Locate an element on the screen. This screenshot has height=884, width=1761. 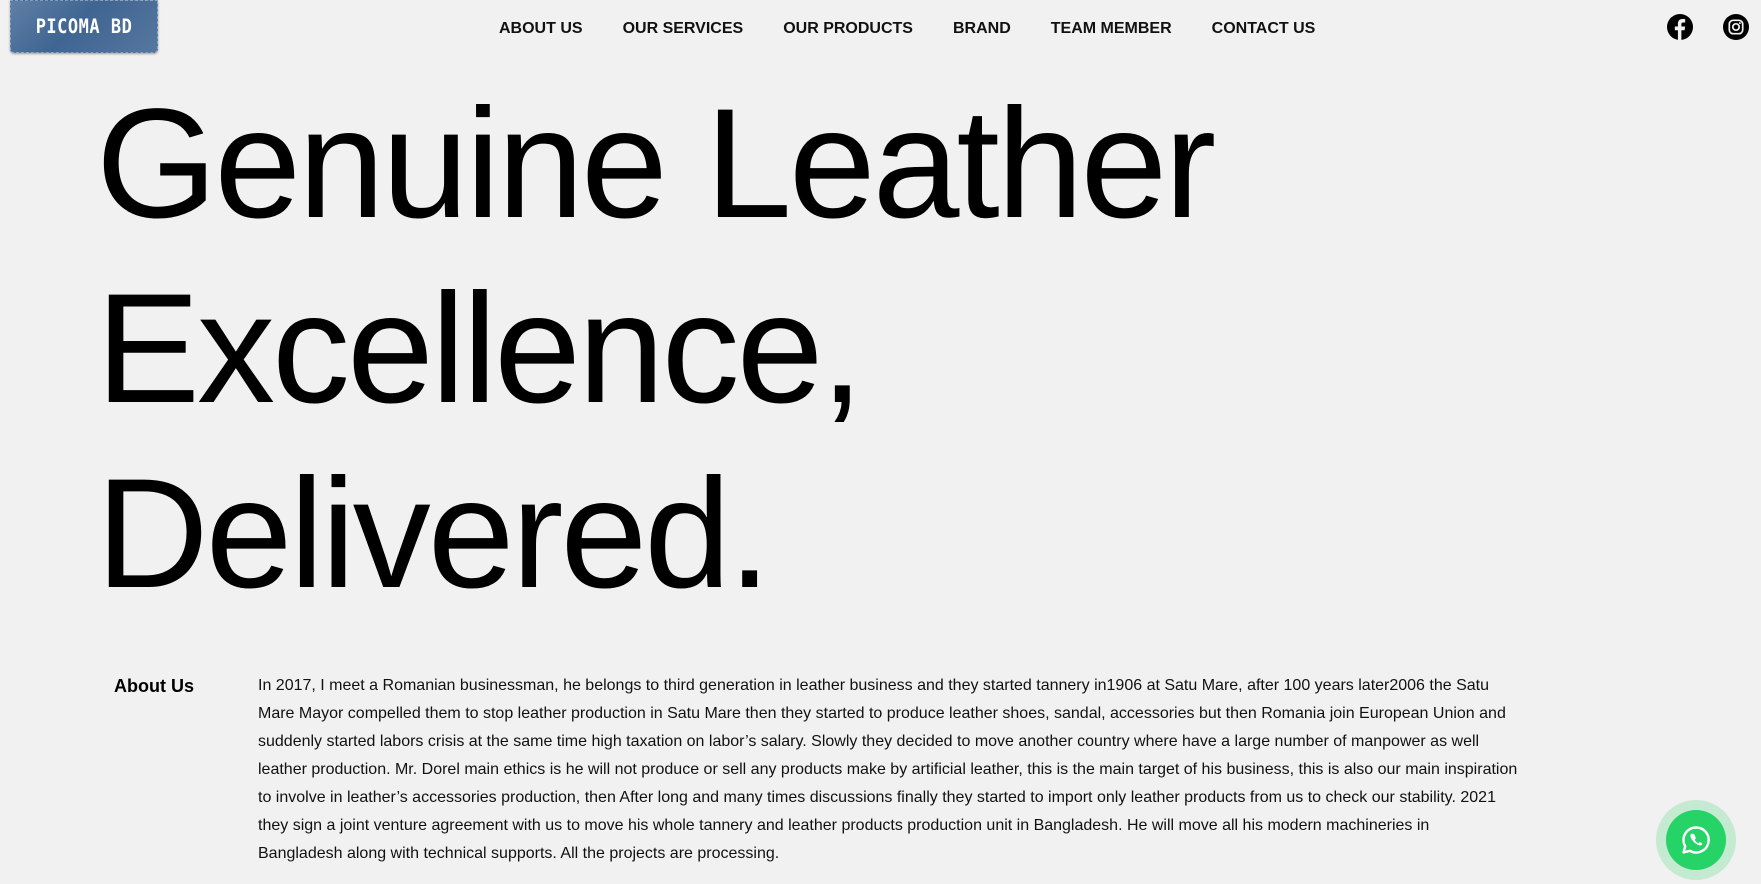
hero-line-2: Excellence, is located at coordinates (480, 349).